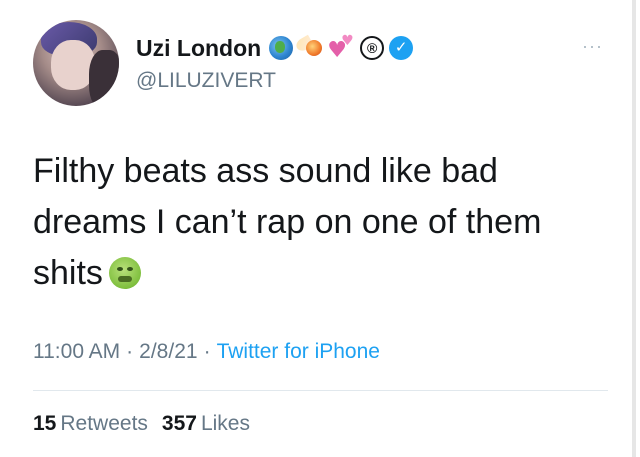 This screenshot has width=640, height=457. Describe the element at coordinates (592, 46) in the screenshot. I see `more-options-icon: ···` at that location.